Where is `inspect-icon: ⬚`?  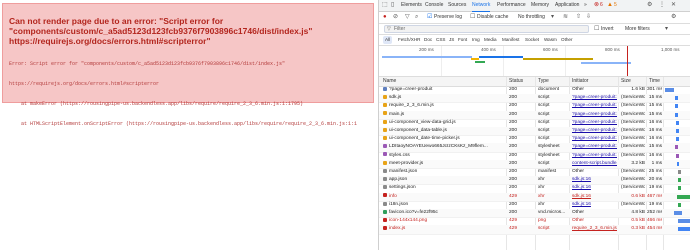
inspect-icon: ⬚ is located at coordinates (385, 5).